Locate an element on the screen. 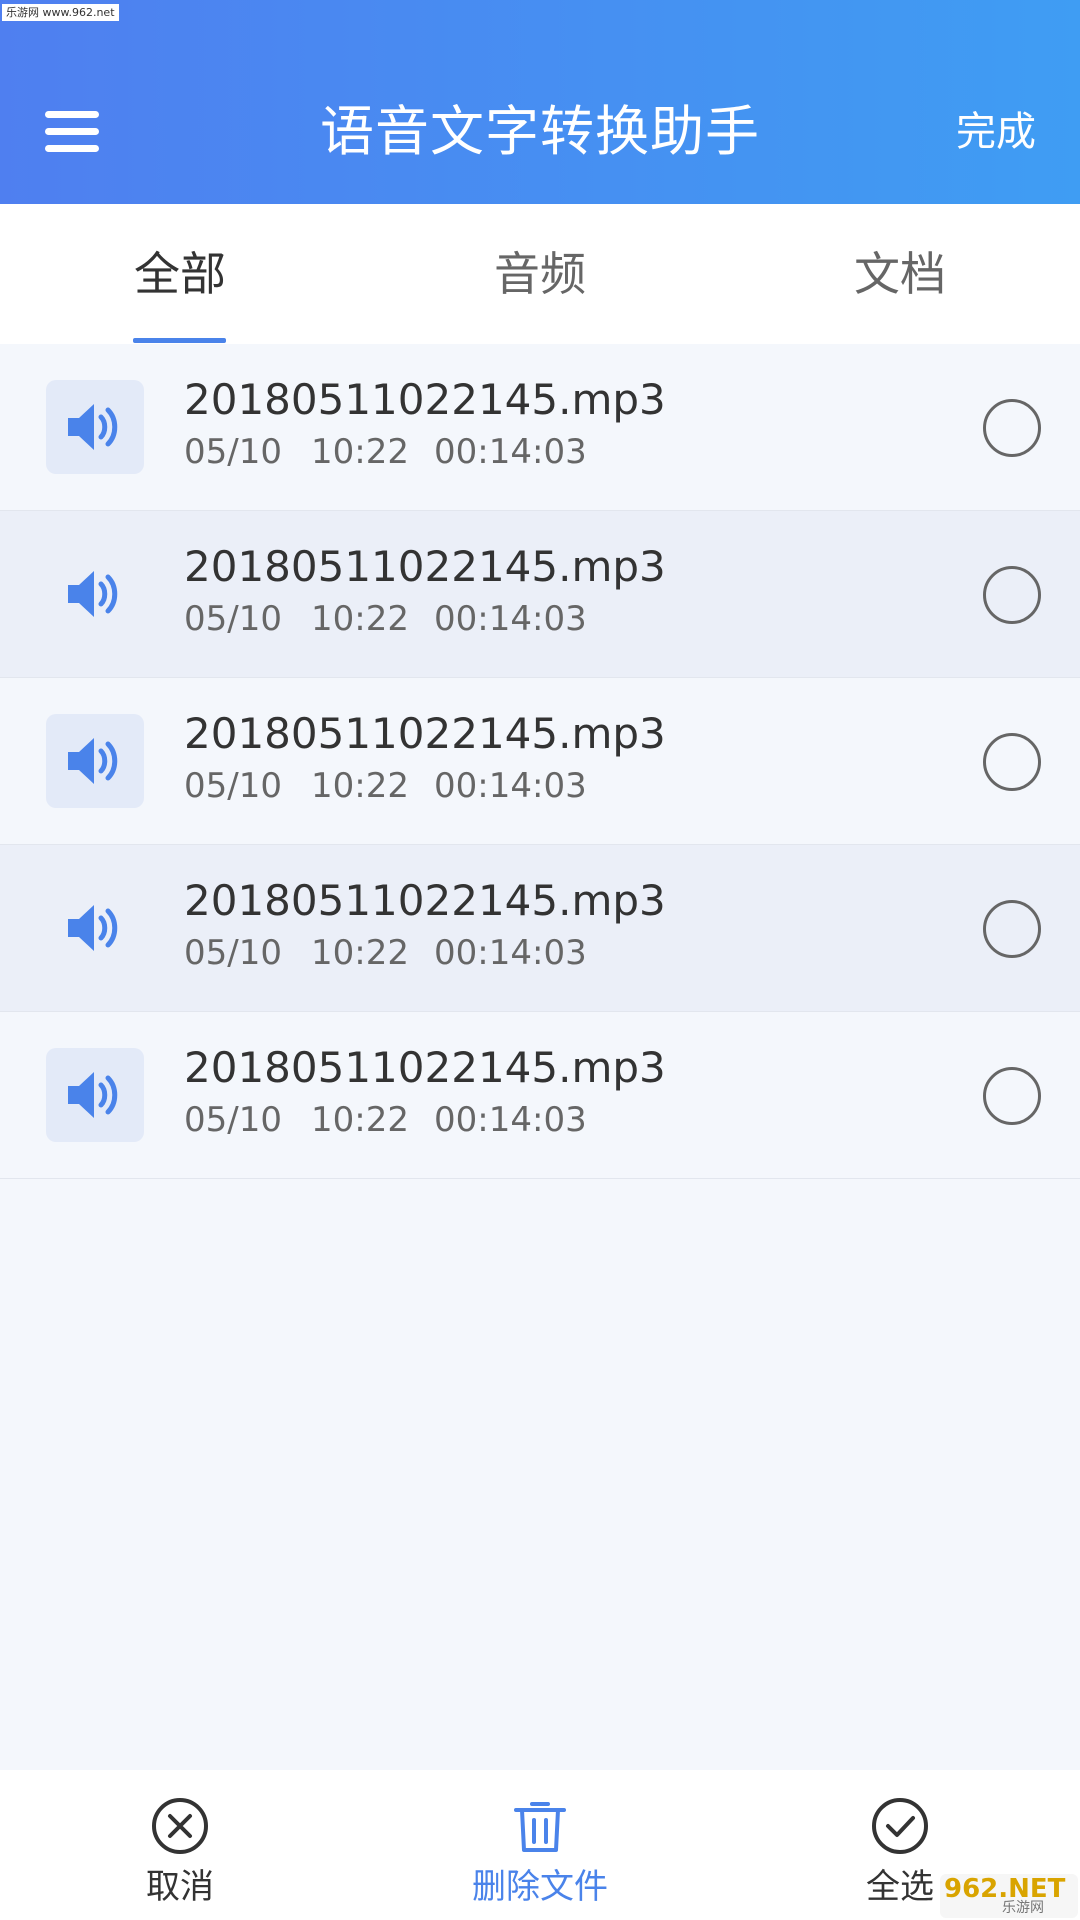 This screenshot has width=1080, height=1920. tab-bar: 全部 音频 文档 is located at coordinates (540, 274).